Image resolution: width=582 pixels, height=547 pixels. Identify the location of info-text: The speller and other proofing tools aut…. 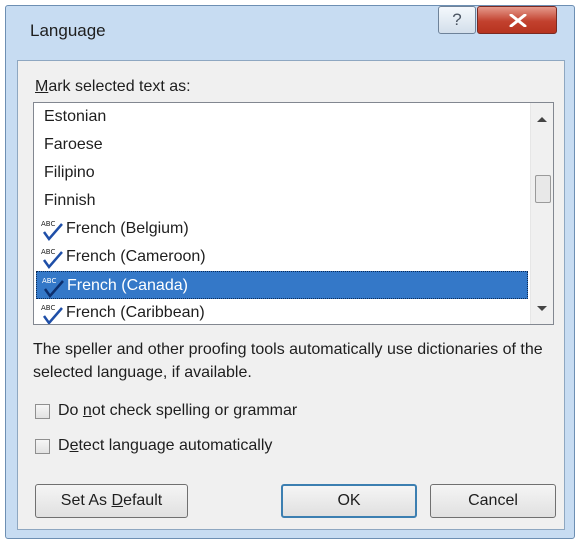
(288, 361).